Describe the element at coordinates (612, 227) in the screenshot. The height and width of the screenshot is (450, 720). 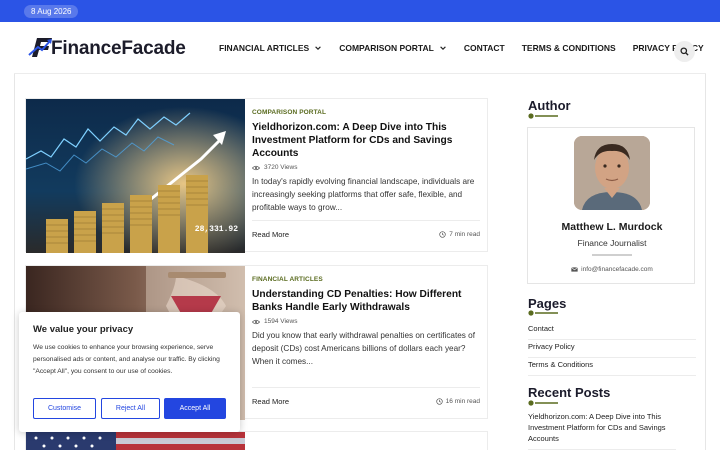
I see `author-name: Matthew L. Murdock` at that location.